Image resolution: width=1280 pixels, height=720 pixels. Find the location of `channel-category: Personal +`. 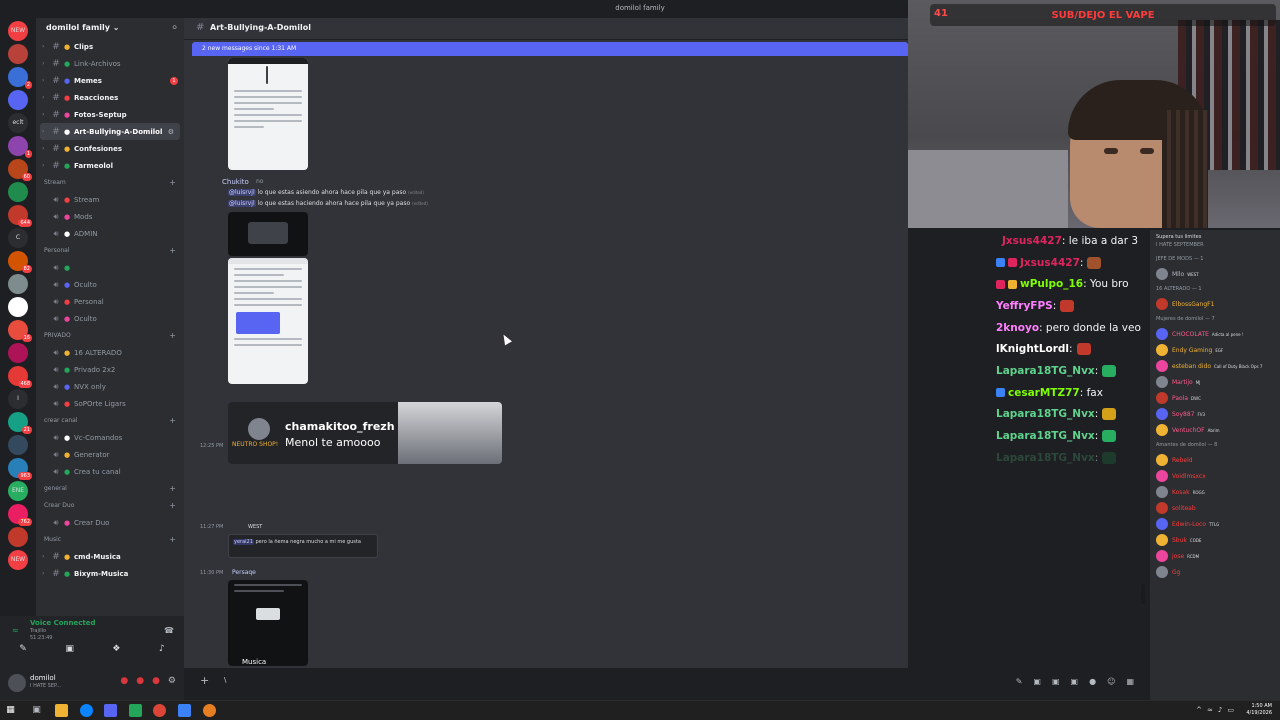

channel-category: Personal + is located at coordinates (110, 250).